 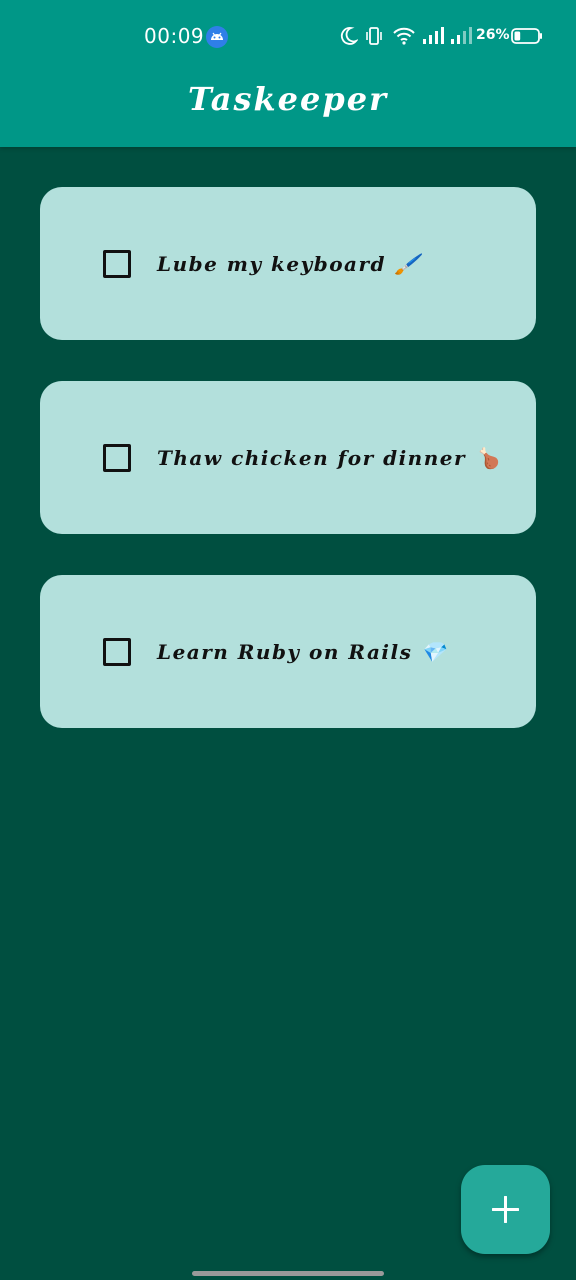 I want to click on app-bar: 00:09 26% Taskeeper, so click(x=288, y=73).